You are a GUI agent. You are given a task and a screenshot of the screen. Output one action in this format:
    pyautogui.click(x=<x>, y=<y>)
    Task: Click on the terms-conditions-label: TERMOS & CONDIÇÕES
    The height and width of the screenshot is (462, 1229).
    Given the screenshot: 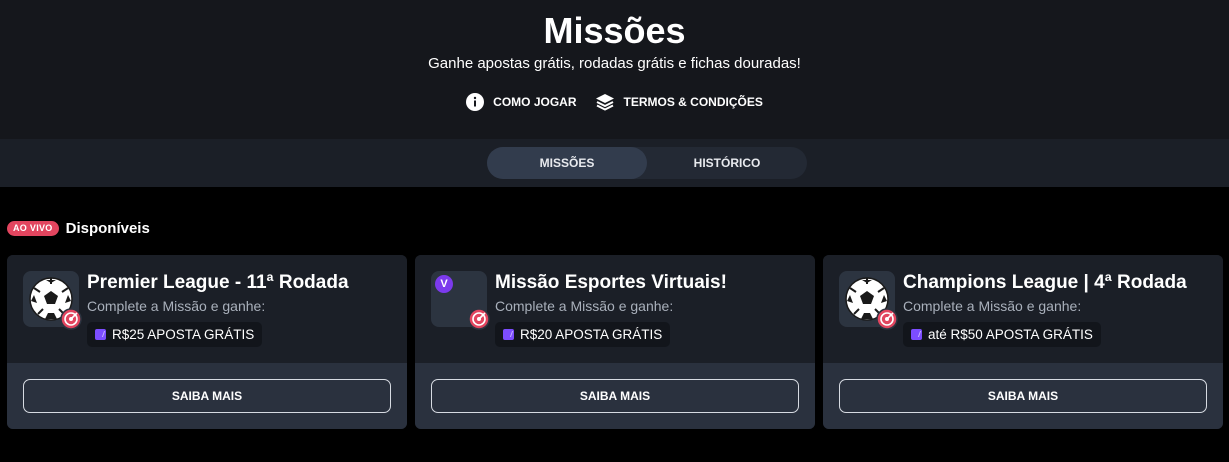 What is the action you would take?
    pyautogui.click(x=693, y=102)
    